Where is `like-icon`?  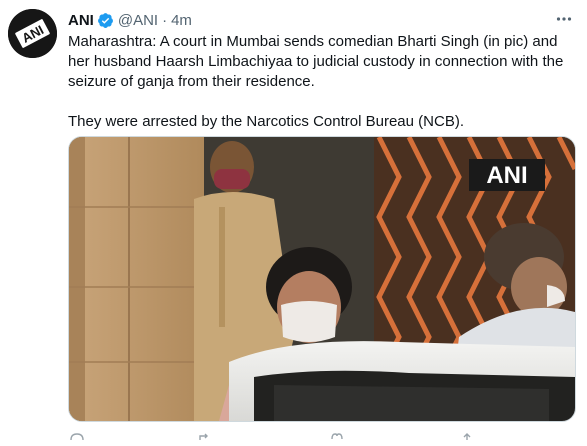
like-icon is located at coordinates (337, 434).